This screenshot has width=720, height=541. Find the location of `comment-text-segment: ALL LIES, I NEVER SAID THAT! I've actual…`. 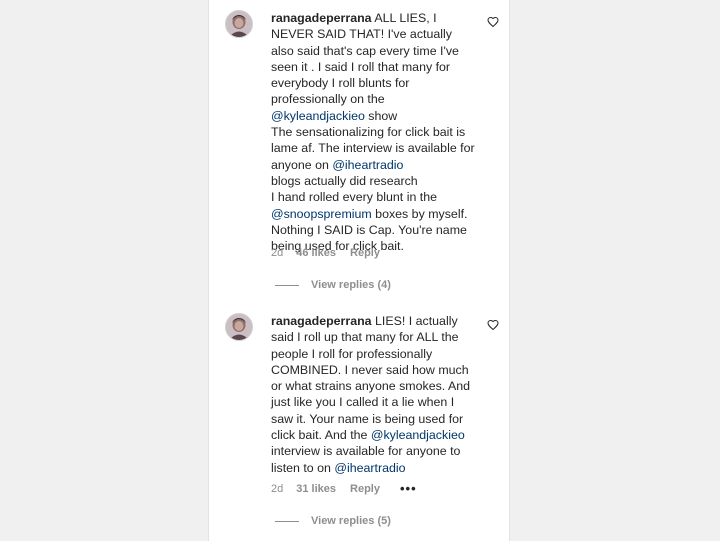

comment-text-segment: ALL LIES, I NEVER SAID THAT! I've actual… is located at coordinates (365, 59).